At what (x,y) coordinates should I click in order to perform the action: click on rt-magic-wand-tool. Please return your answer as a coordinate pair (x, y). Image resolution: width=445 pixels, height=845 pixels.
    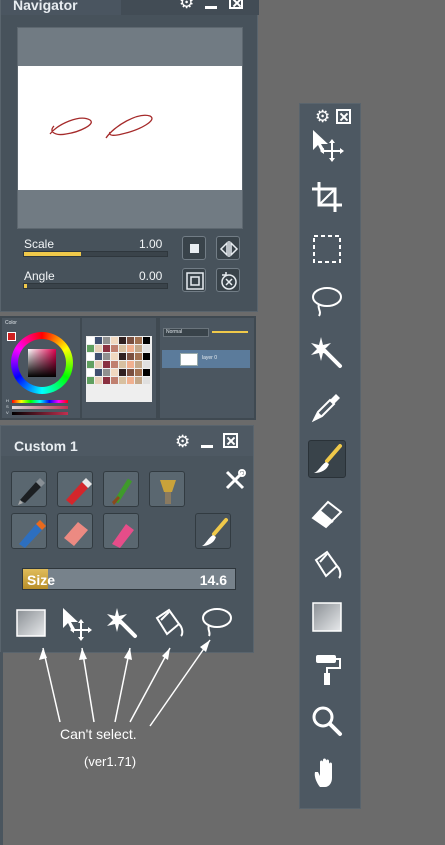
    Looking at the image, I should click on (327, 353).